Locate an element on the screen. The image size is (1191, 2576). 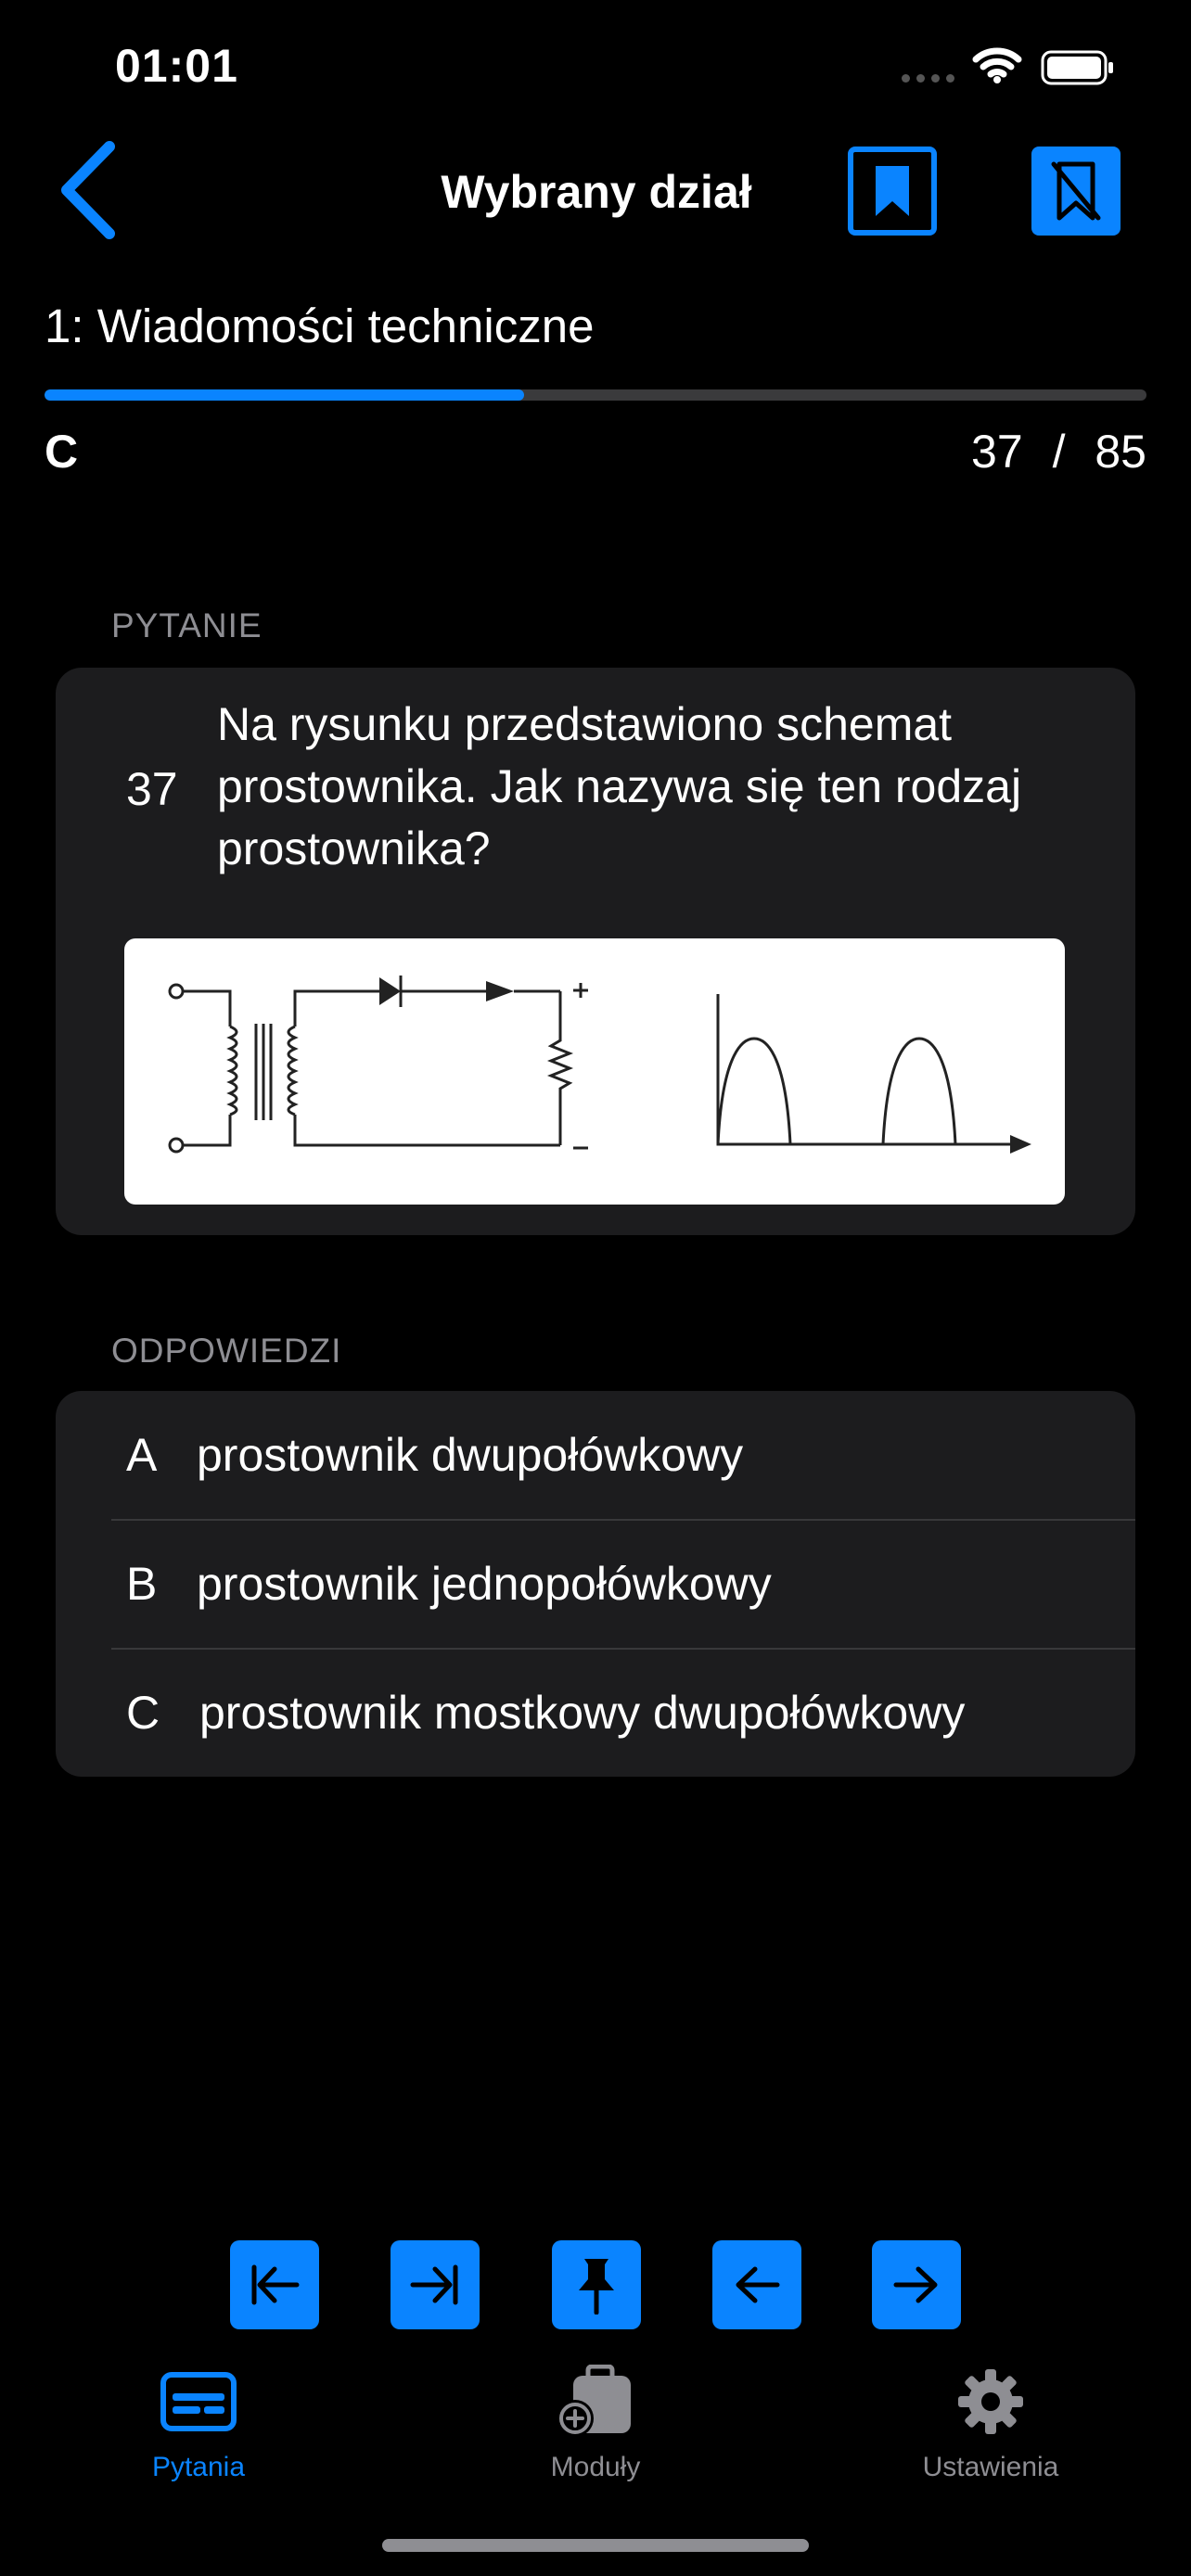
answer-letter: B is located at coordinates (142, 1584).